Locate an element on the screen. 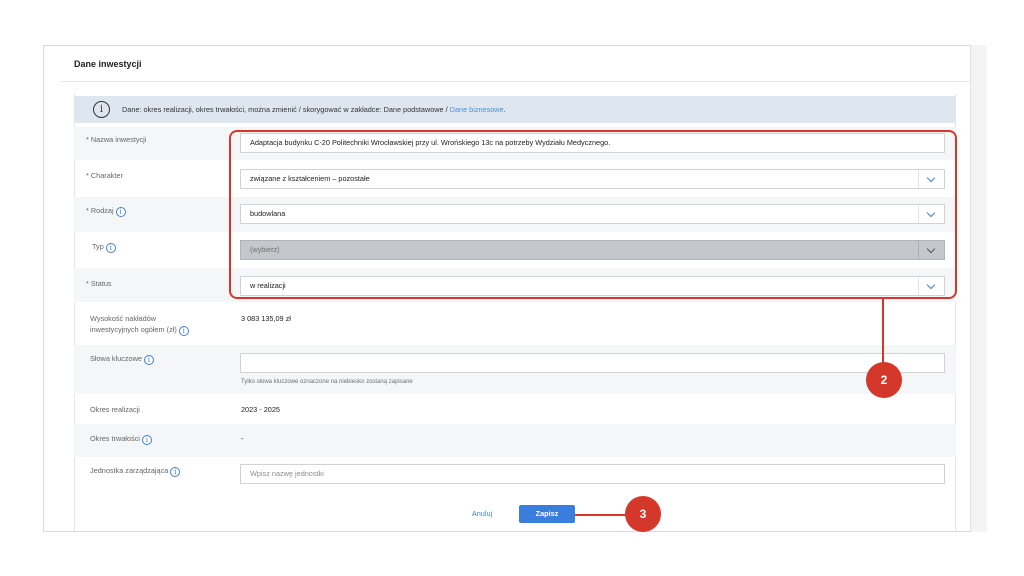 The width and height of the screenshot is (1024, 576). row-okres-realizacji is located at coordinates (515, 409).